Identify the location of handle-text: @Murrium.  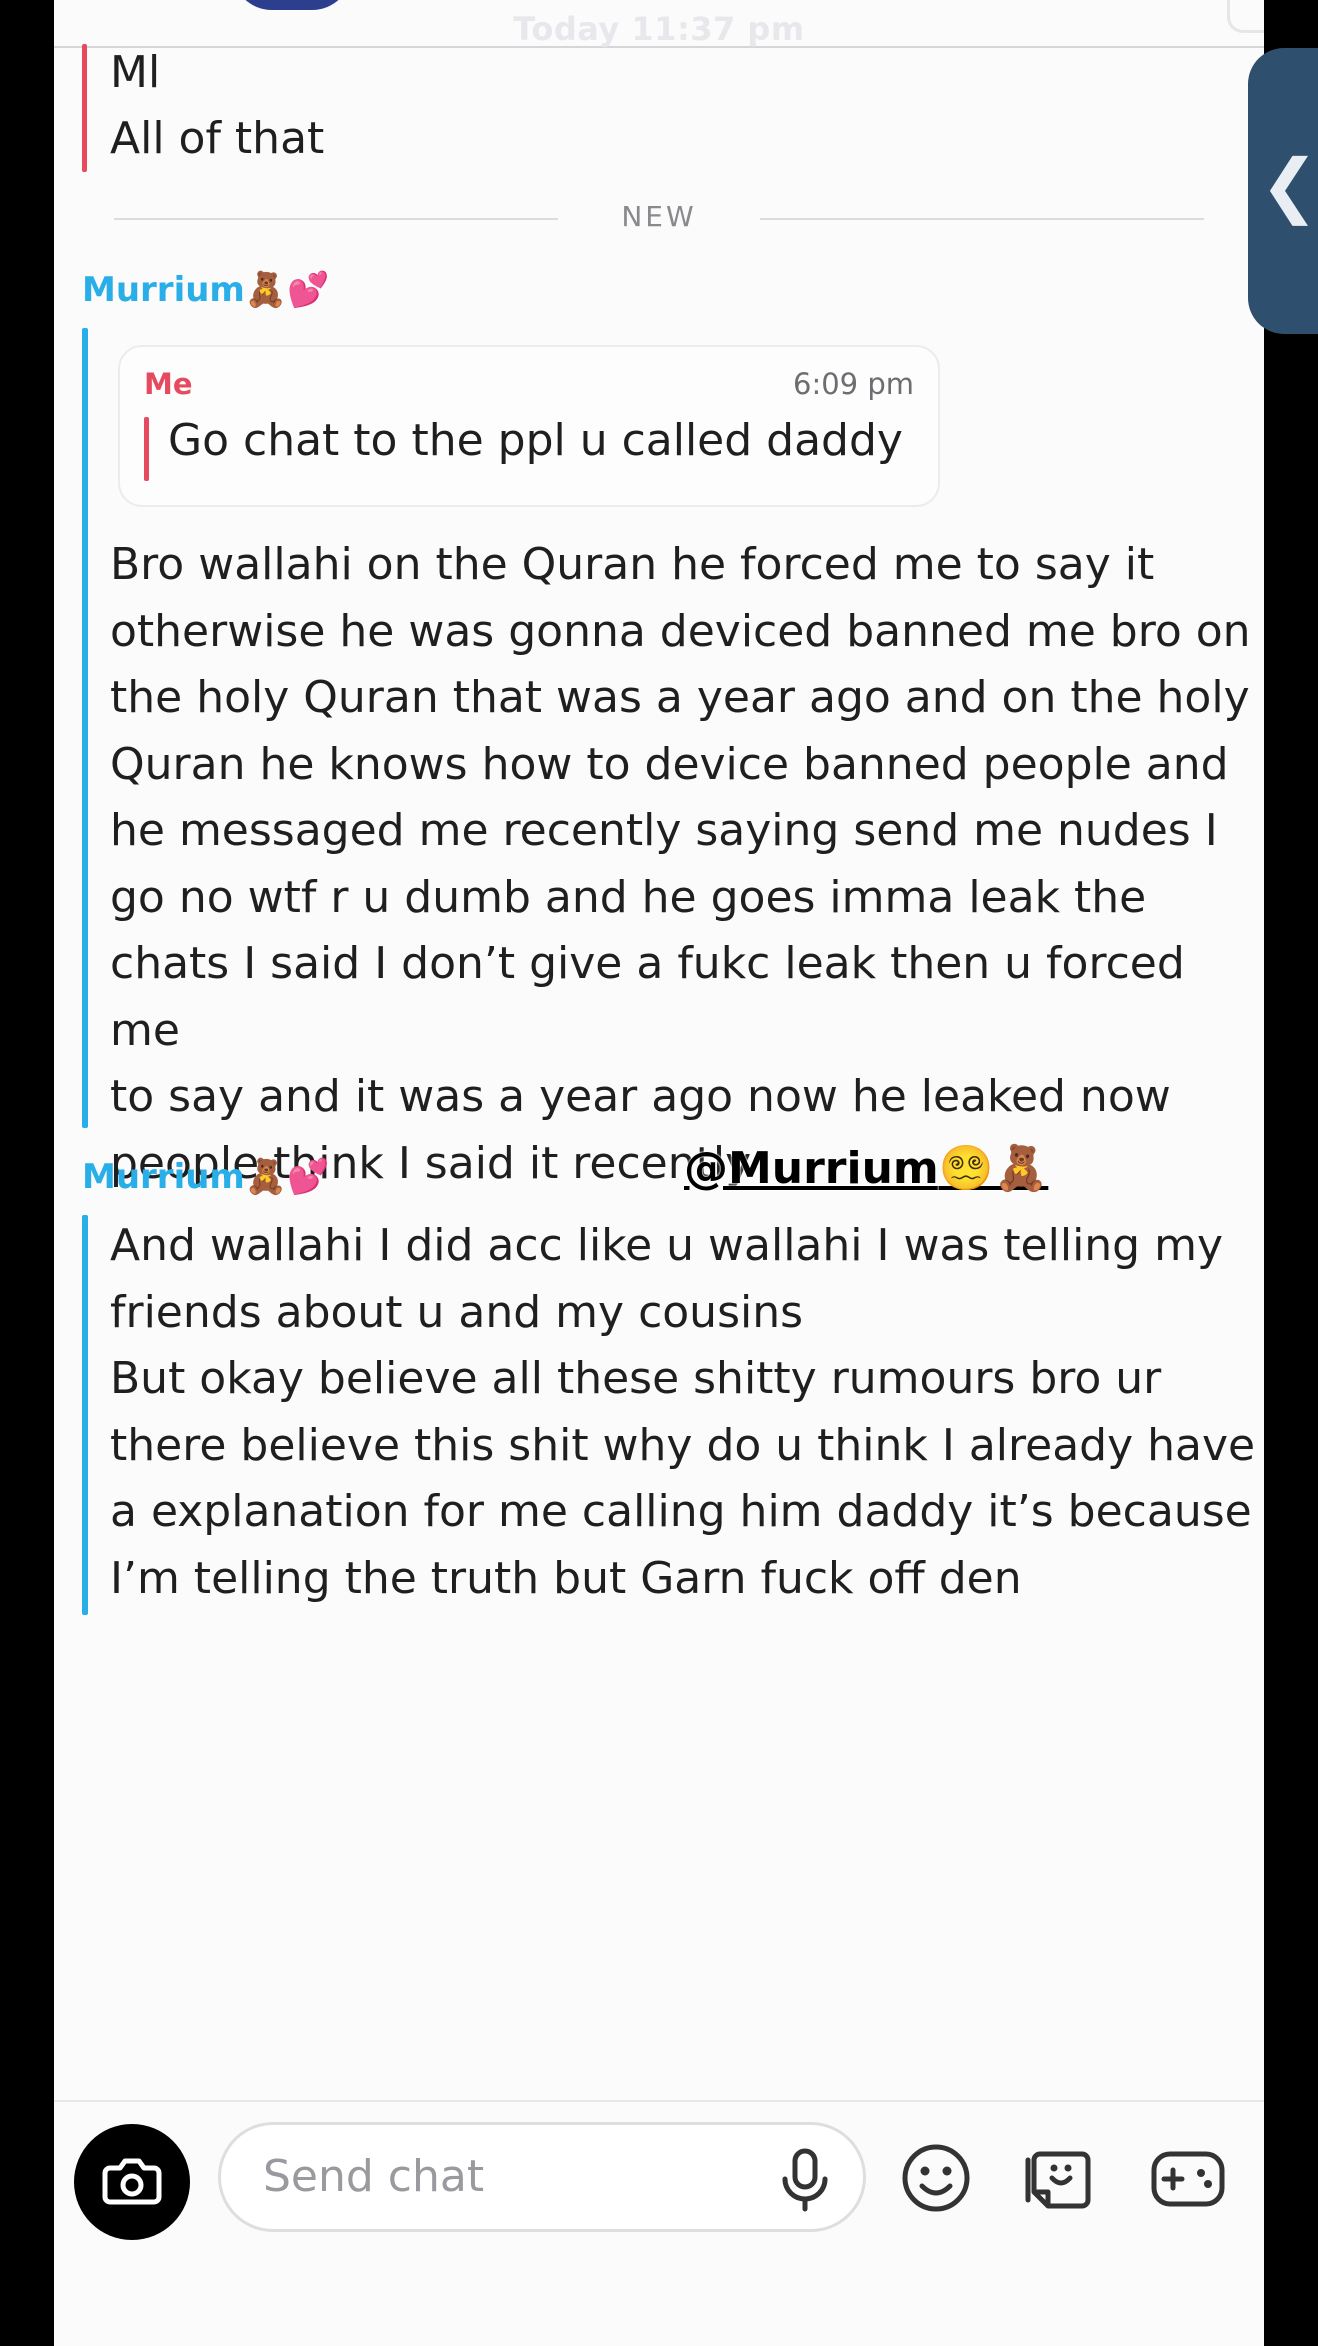
(811, 1168).